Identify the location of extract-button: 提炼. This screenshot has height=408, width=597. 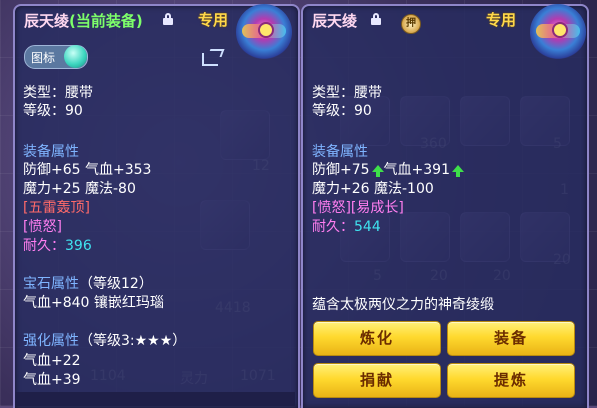
(511, 380).